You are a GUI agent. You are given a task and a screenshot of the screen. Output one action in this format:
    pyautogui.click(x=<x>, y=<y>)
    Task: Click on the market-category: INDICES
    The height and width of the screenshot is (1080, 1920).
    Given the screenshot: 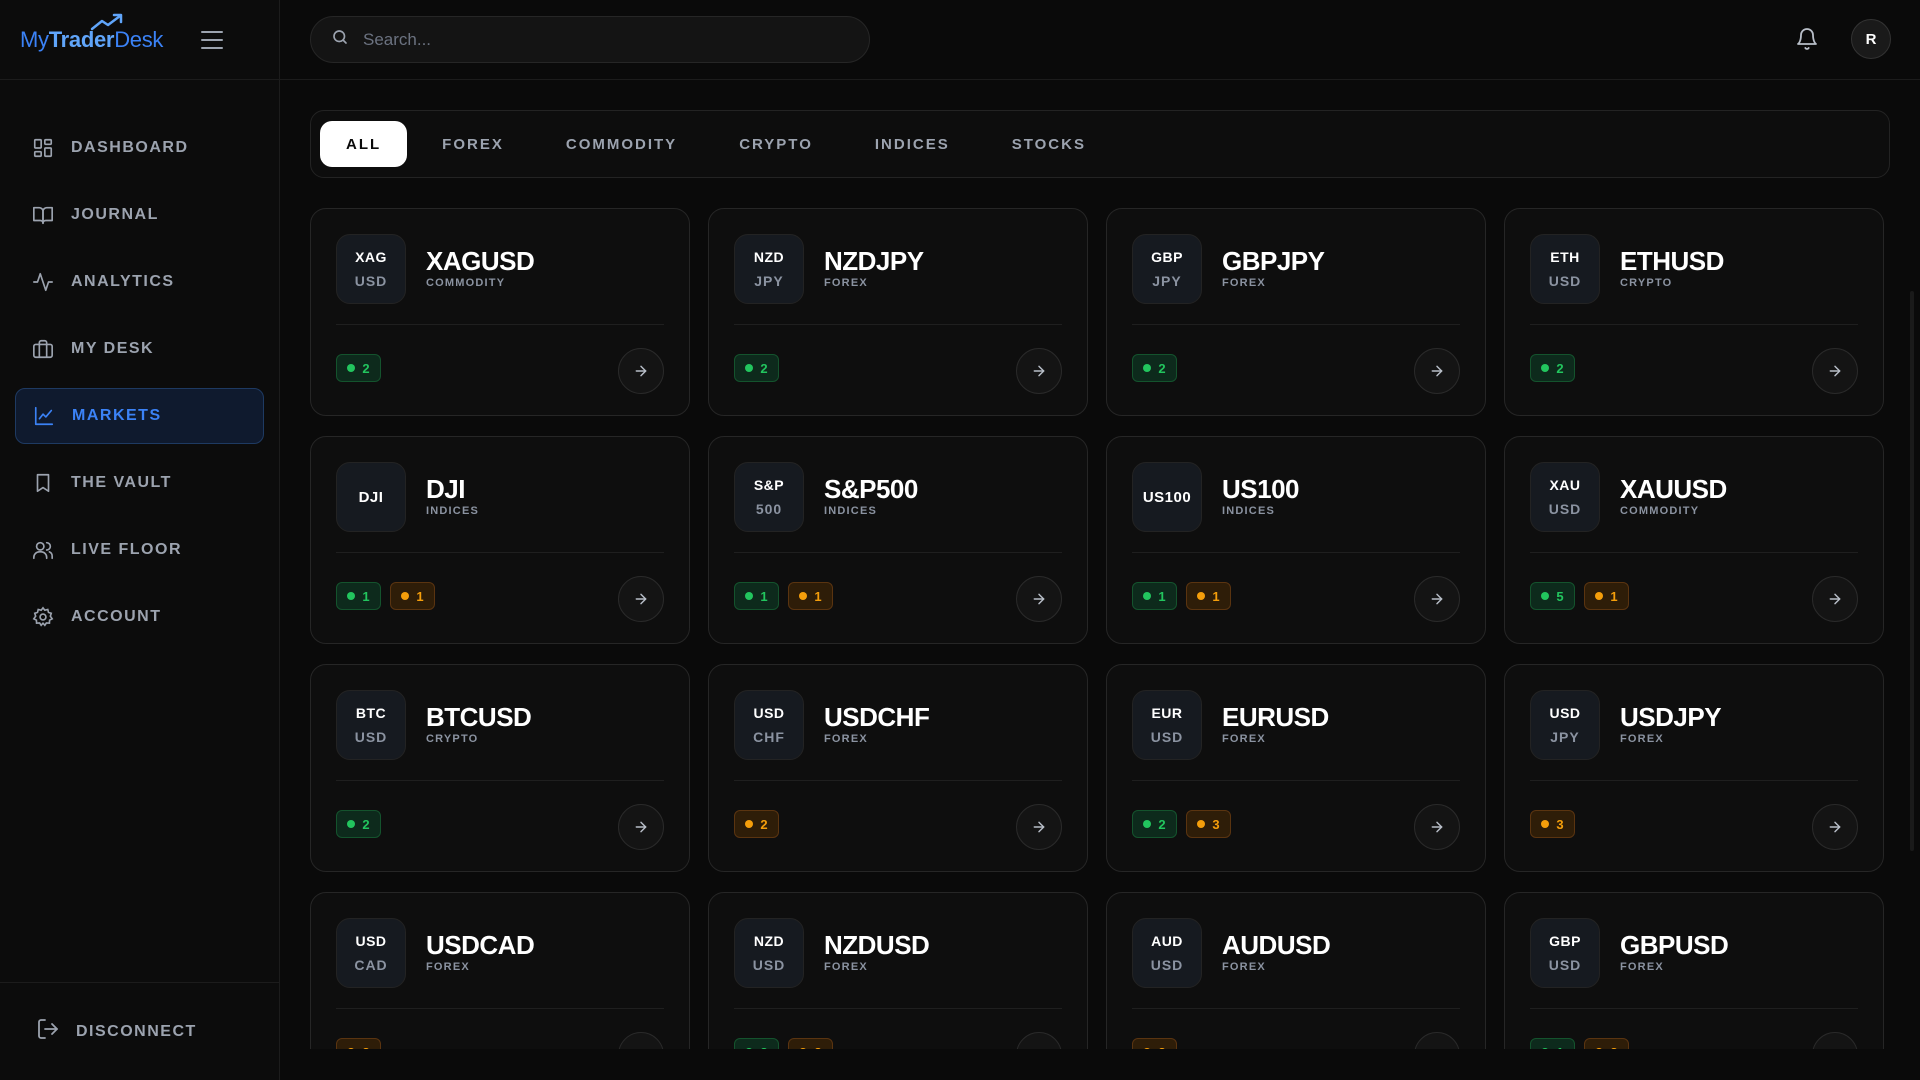 What is the action you would take?
    pyautogui.click(x=453, y=511)
    